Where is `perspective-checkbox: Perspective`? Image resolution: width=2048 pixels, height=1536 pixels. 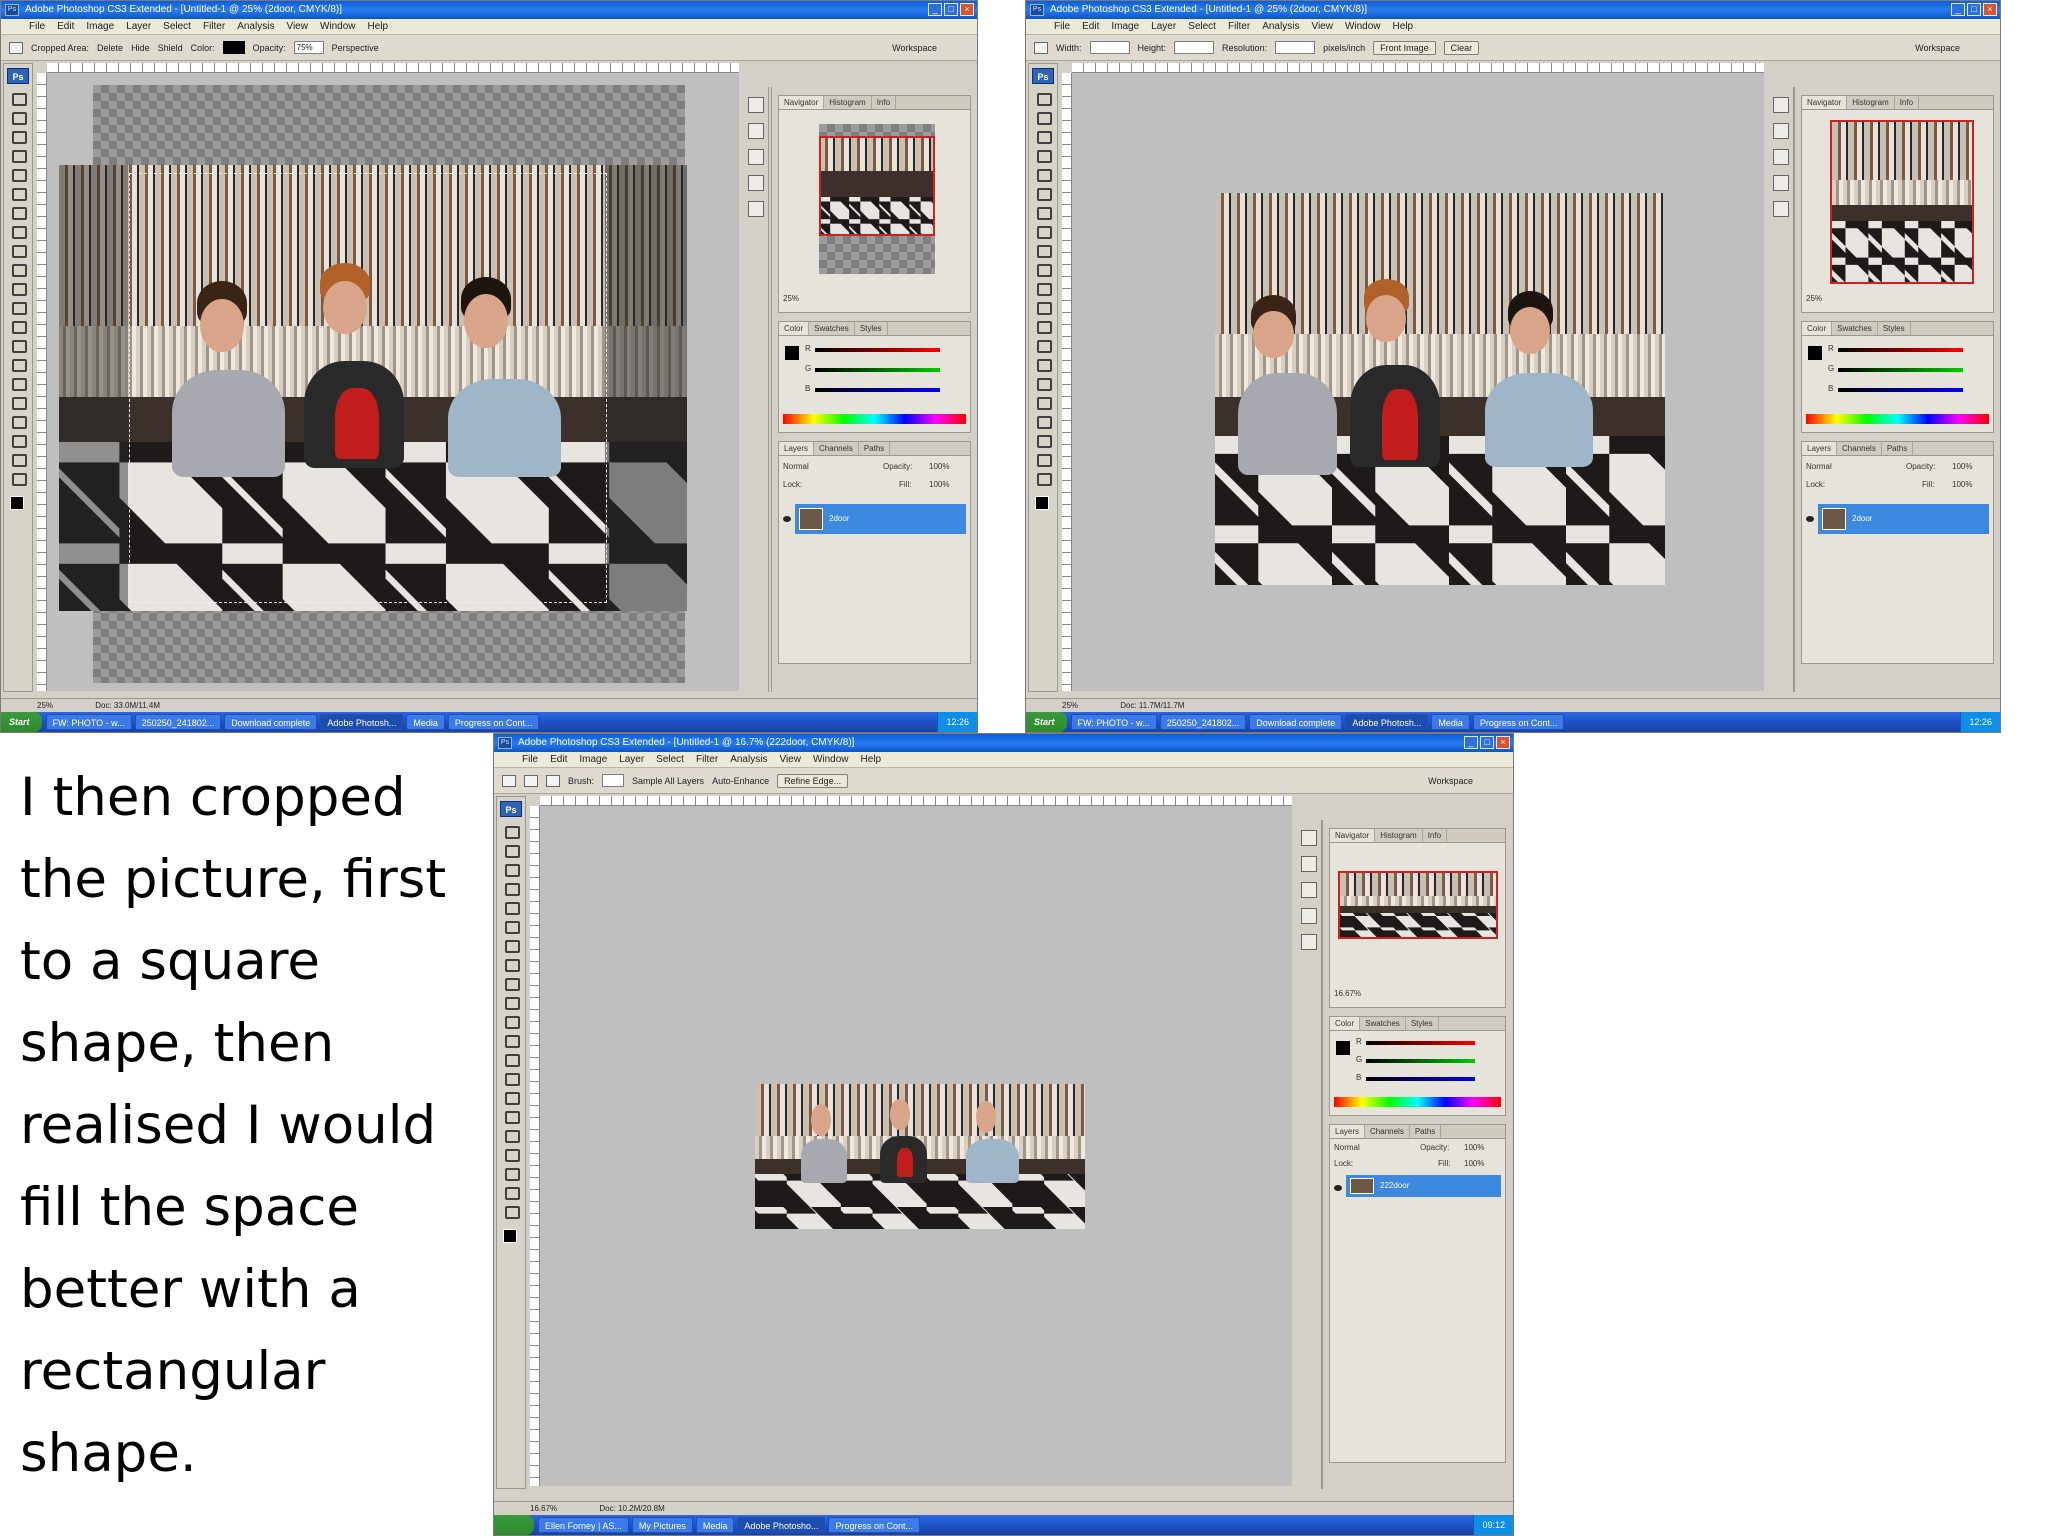 perspective-checkbox: Perspective is located at coordinates (355, 48).